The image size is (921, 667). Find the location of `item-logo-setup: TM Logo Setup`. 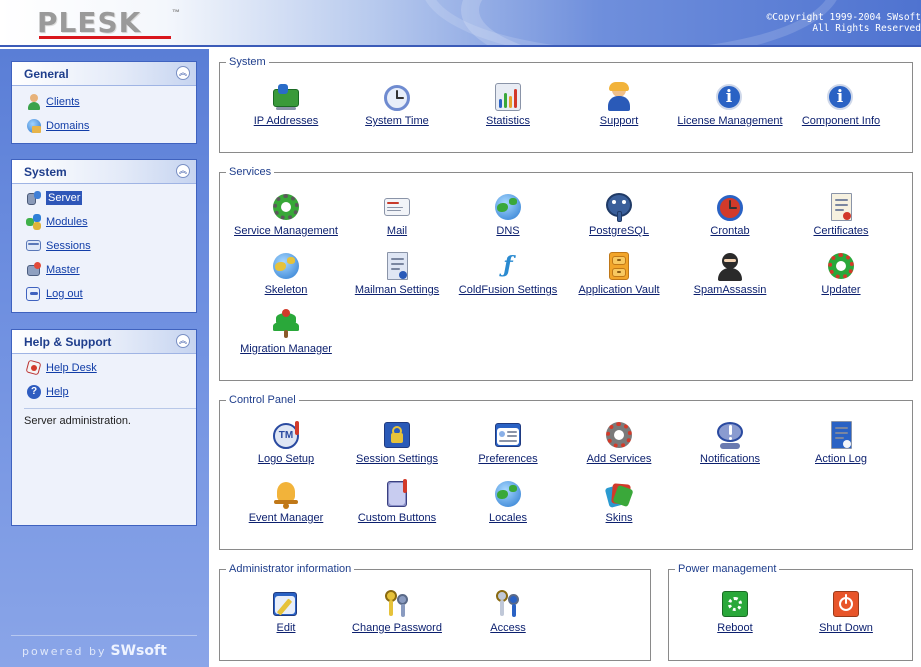

item-logo-setup: TM Logo Setup is located at coordinates (286, 442).